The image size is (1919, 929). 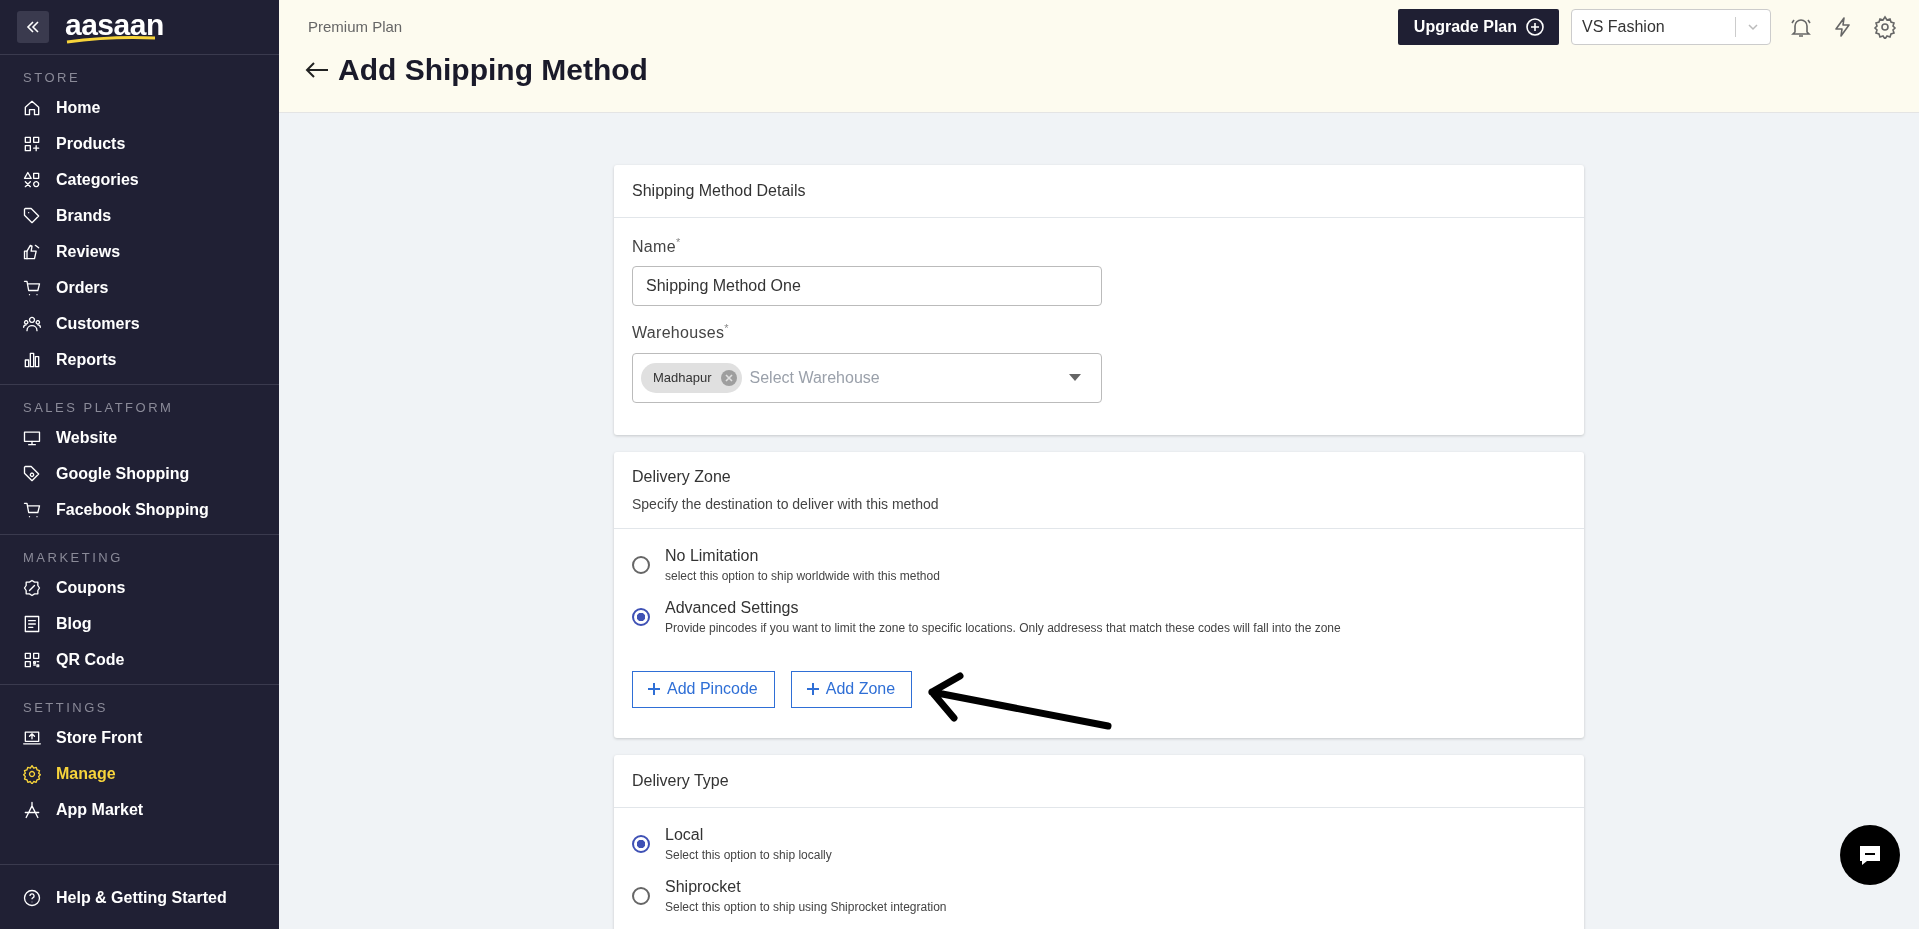 What do you see at coordinates (32, 624) in the screenshot?
I see `document-icon` at bounding box center [32, 624].